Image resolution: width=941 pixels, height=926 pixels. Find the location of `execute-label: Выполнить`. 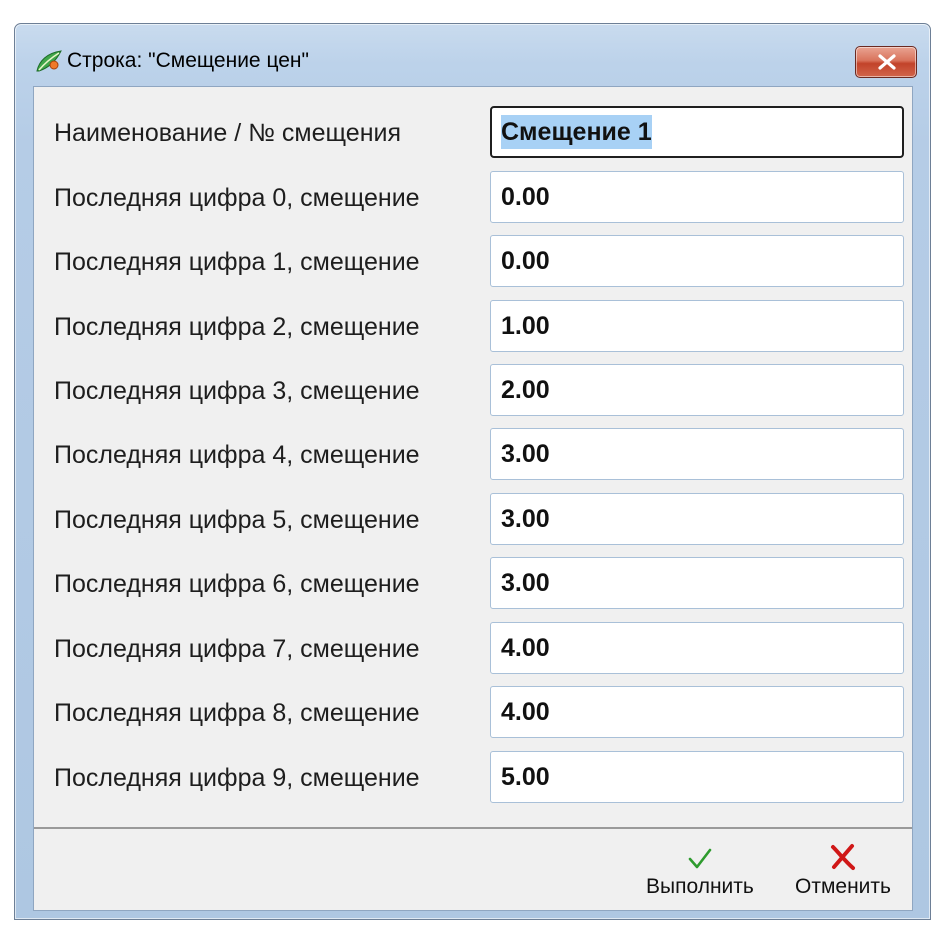

execute-label: Выполнить is located at coordinates (700, 886).